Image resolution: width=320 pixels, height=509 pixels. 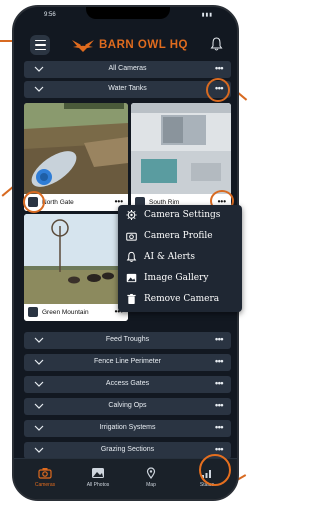 I want to click on group-row-water-tanks: Water Tanks •••, so click(x=127, y=89).